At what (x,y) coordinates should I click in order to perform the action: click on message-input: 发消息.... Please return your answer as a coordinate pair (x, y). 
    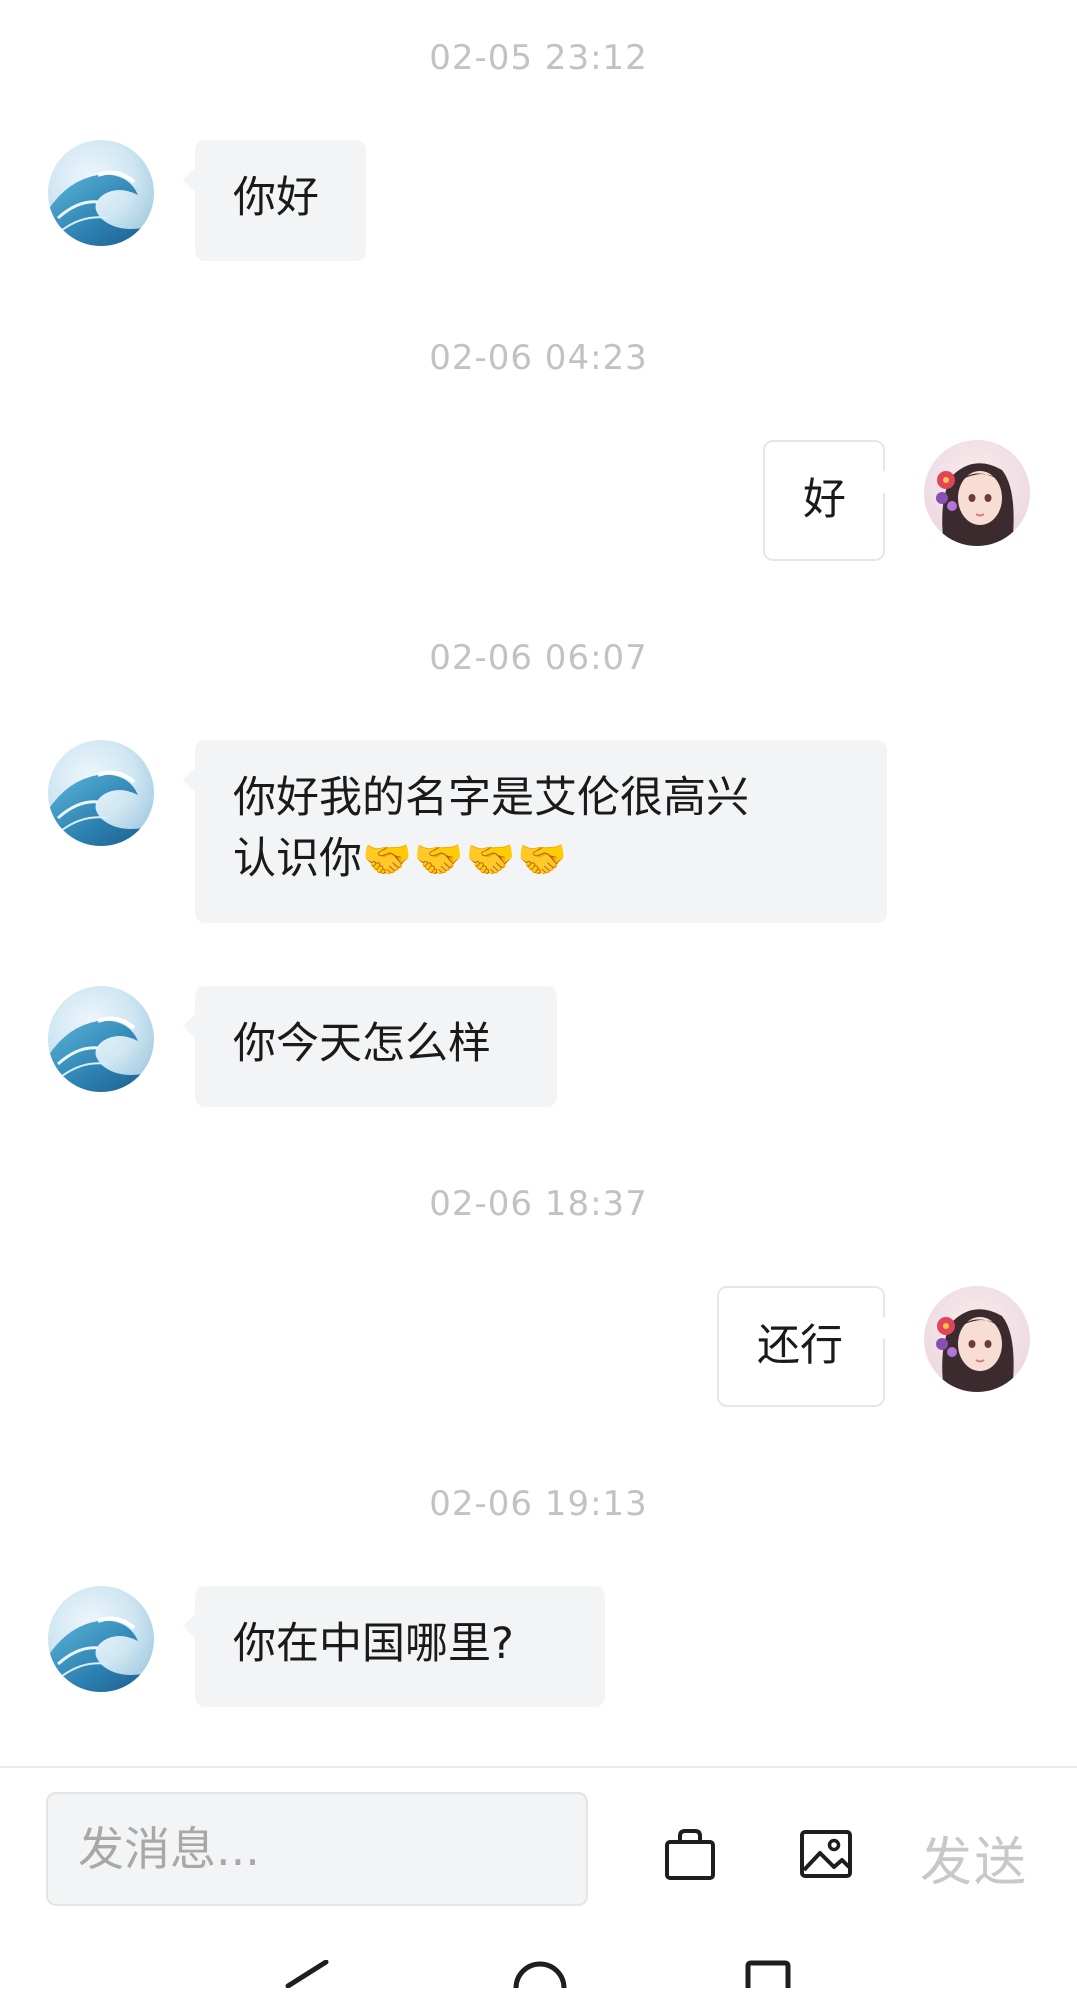
    Looking at the image, I should click on (317, 1849).